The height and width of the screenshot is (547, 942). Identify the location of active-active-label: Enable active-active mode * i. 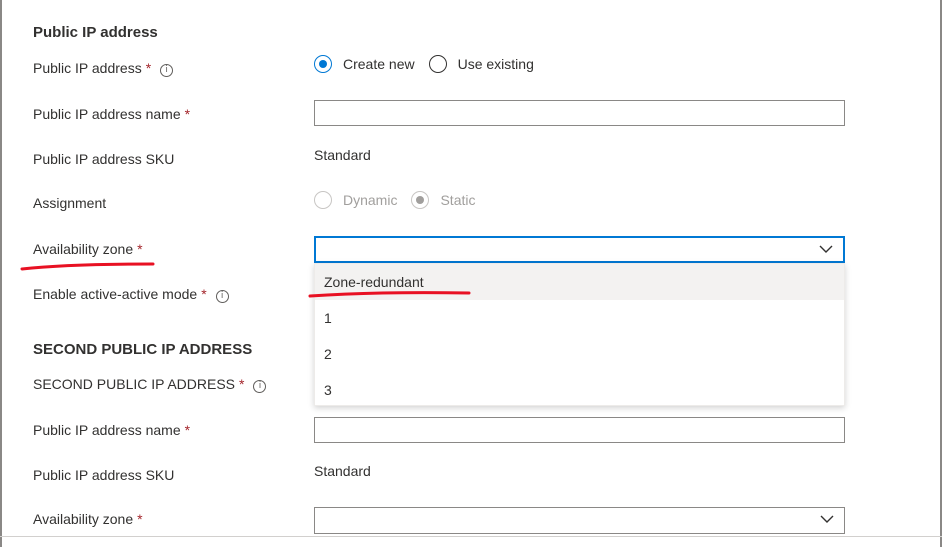
(131, 294).